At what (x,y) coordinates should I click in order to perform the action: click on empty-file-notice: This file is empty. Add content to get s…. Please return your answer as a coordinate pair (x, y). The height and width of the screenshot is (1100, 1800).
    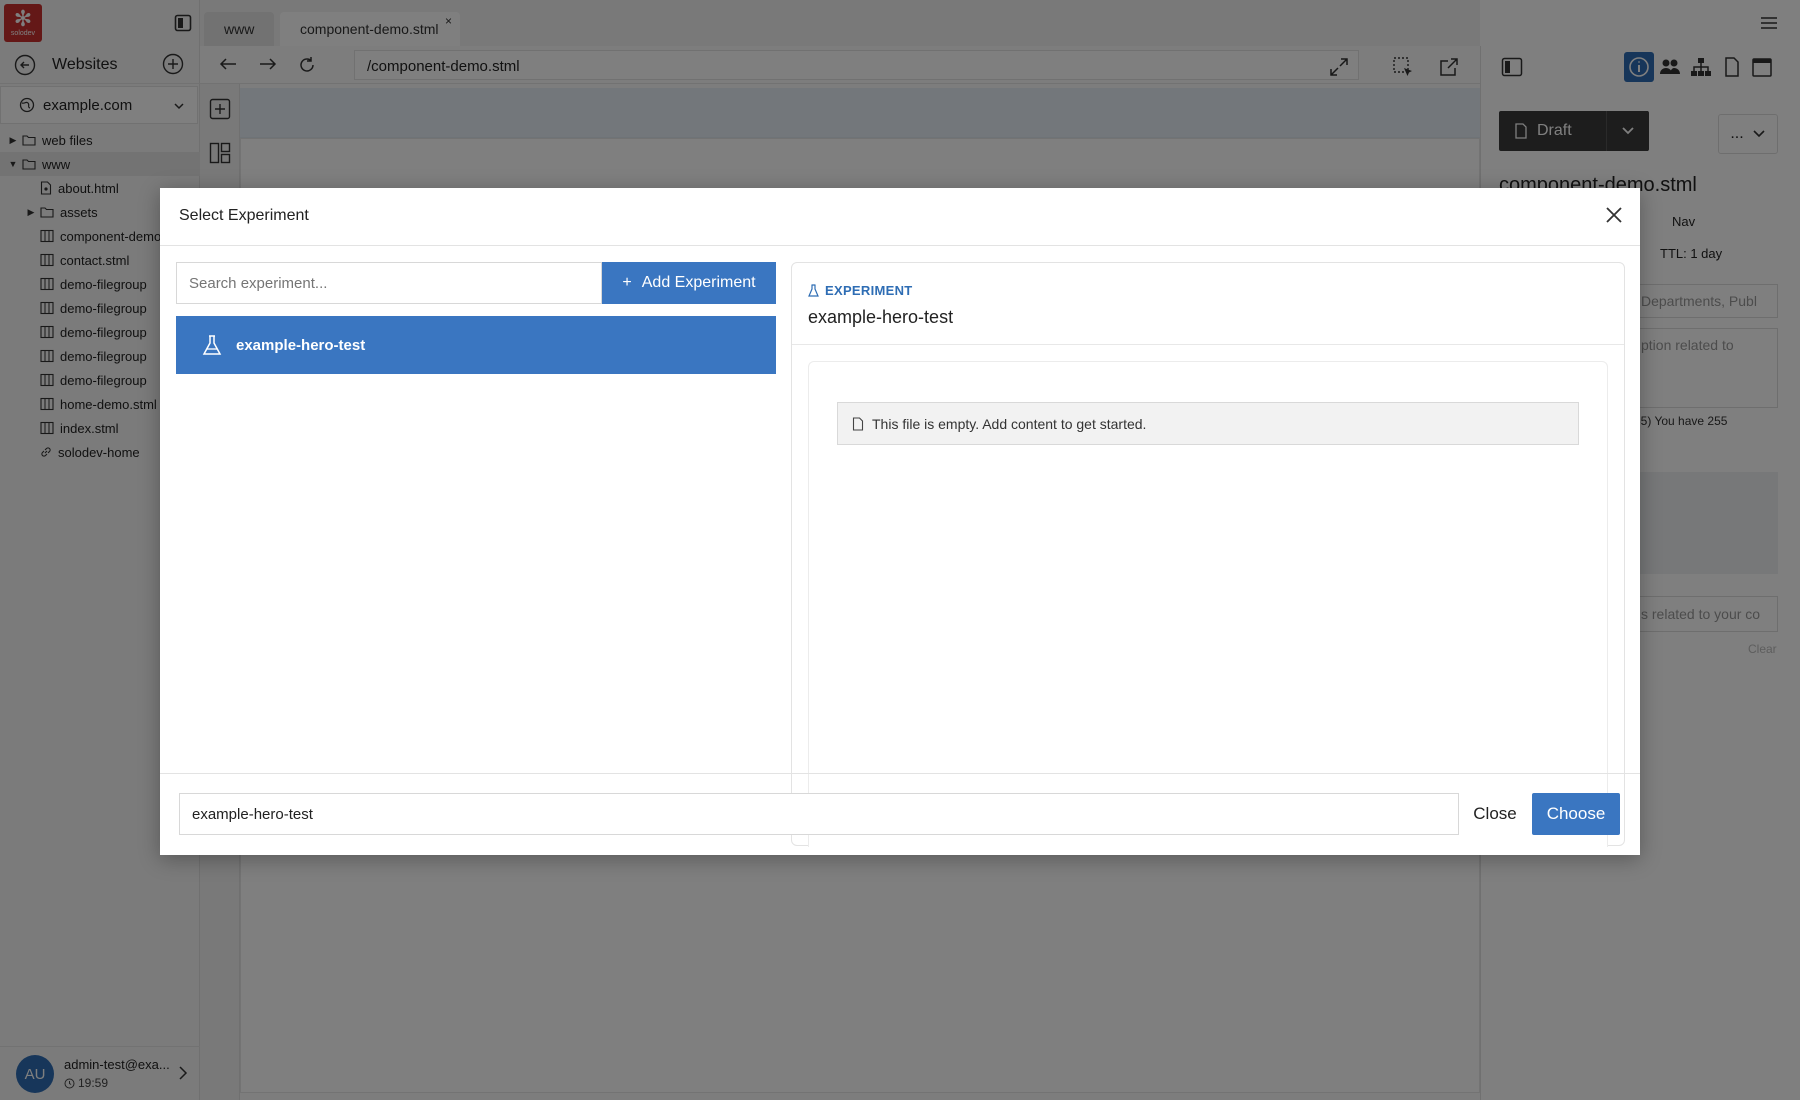
    Looking at the image, I should click on (1208, 423).